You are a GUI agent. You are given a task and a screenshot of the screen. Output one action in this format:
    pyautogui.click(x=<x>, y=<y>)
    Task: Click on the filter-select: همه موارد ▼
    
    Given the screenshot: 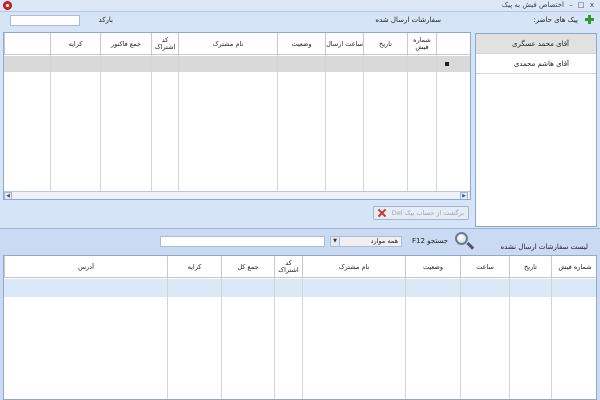 What is the action you would take?
    pyautogui.click(x=366, y=241)
    